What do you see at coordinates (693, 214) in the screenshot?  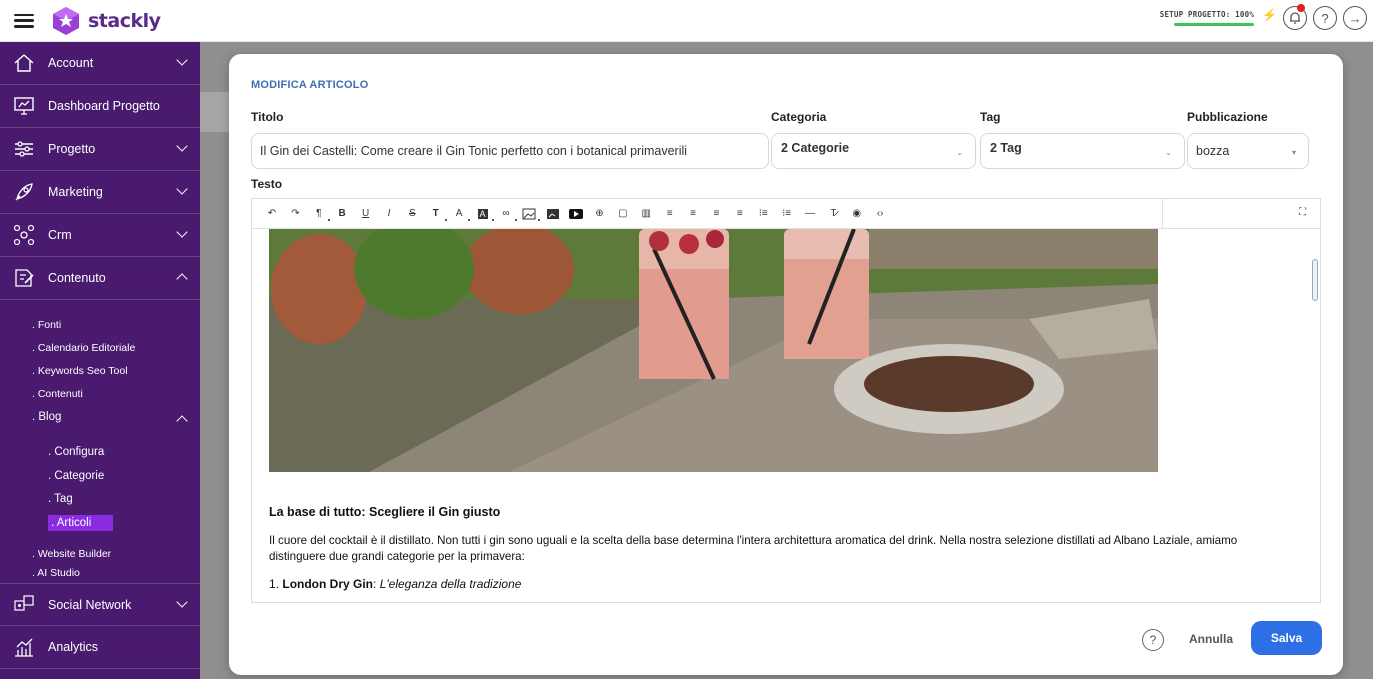 I see `align-center-icon: ≡` at bounding box center [693, 214].